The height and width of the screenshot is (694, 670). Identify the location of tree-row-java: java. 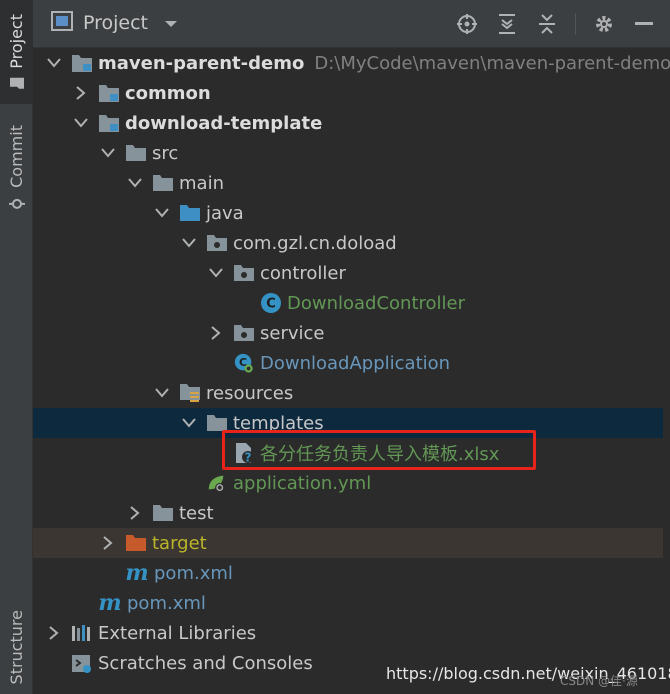
(348, 213).